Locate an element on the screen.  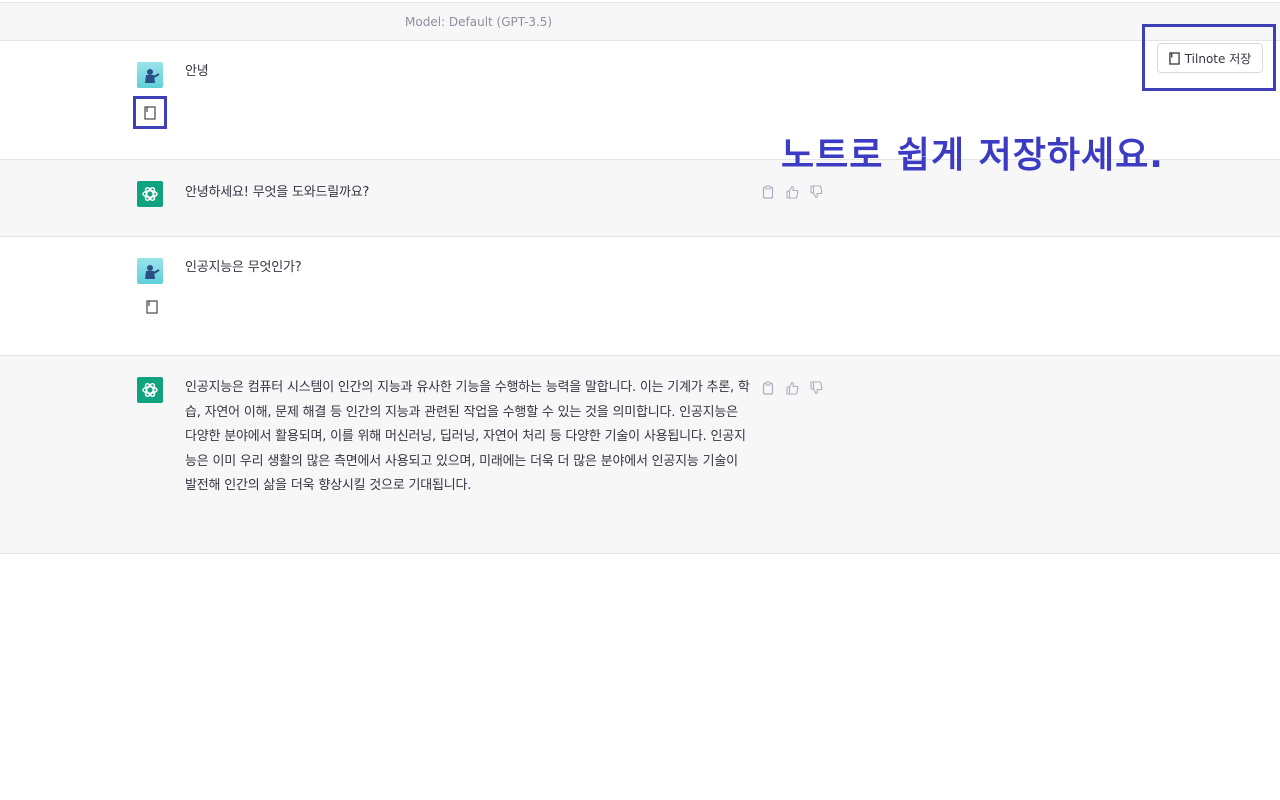
message-user: 인공지능은 무엇인가? is located at coordinates (640, 296).